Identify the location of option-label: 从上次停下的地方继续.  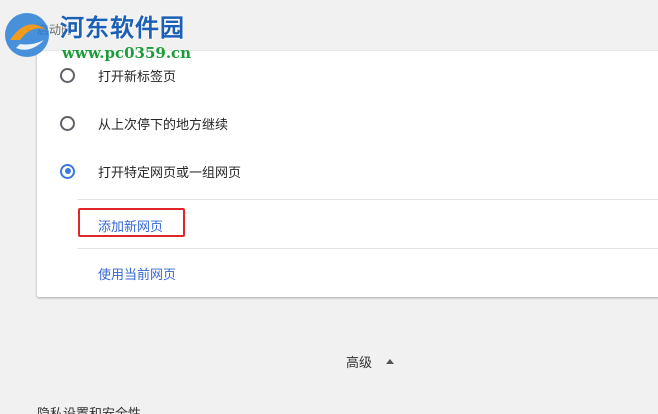
(163, 125).